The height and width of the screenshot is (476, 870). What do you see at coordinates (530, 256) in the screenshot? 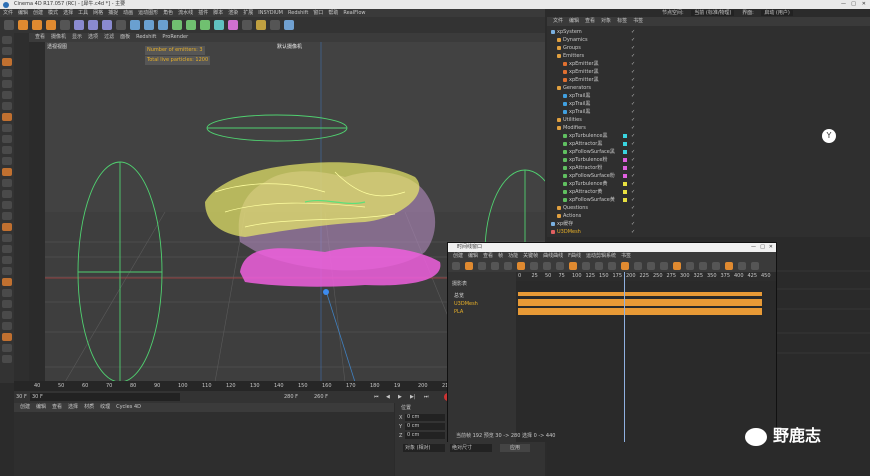
I see `timeline-menu-item-5: 关键帧` at bounding box center [530, 256].